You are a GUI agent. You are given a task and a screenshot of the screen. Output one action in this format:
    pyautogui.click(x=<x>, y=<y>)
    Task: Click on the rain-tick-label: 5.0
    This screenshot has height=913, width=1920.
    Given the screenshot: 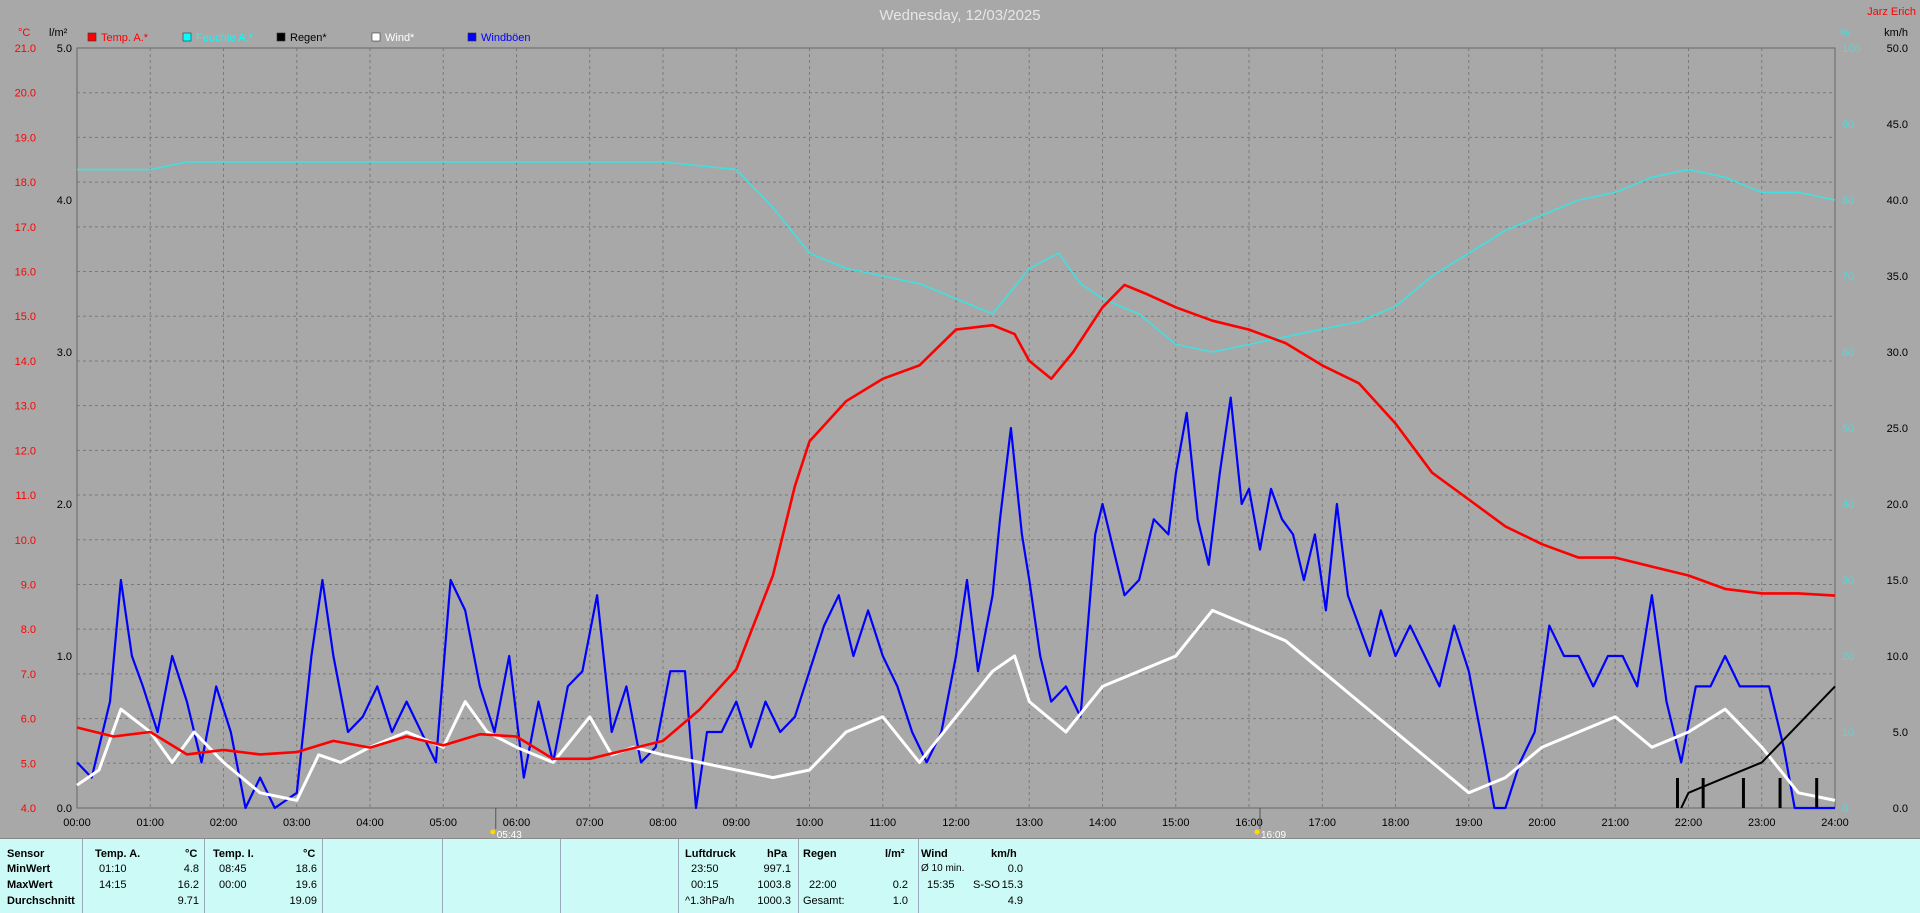 What is the action you would take?
    pyautogui.click(x=64, y=49)
    